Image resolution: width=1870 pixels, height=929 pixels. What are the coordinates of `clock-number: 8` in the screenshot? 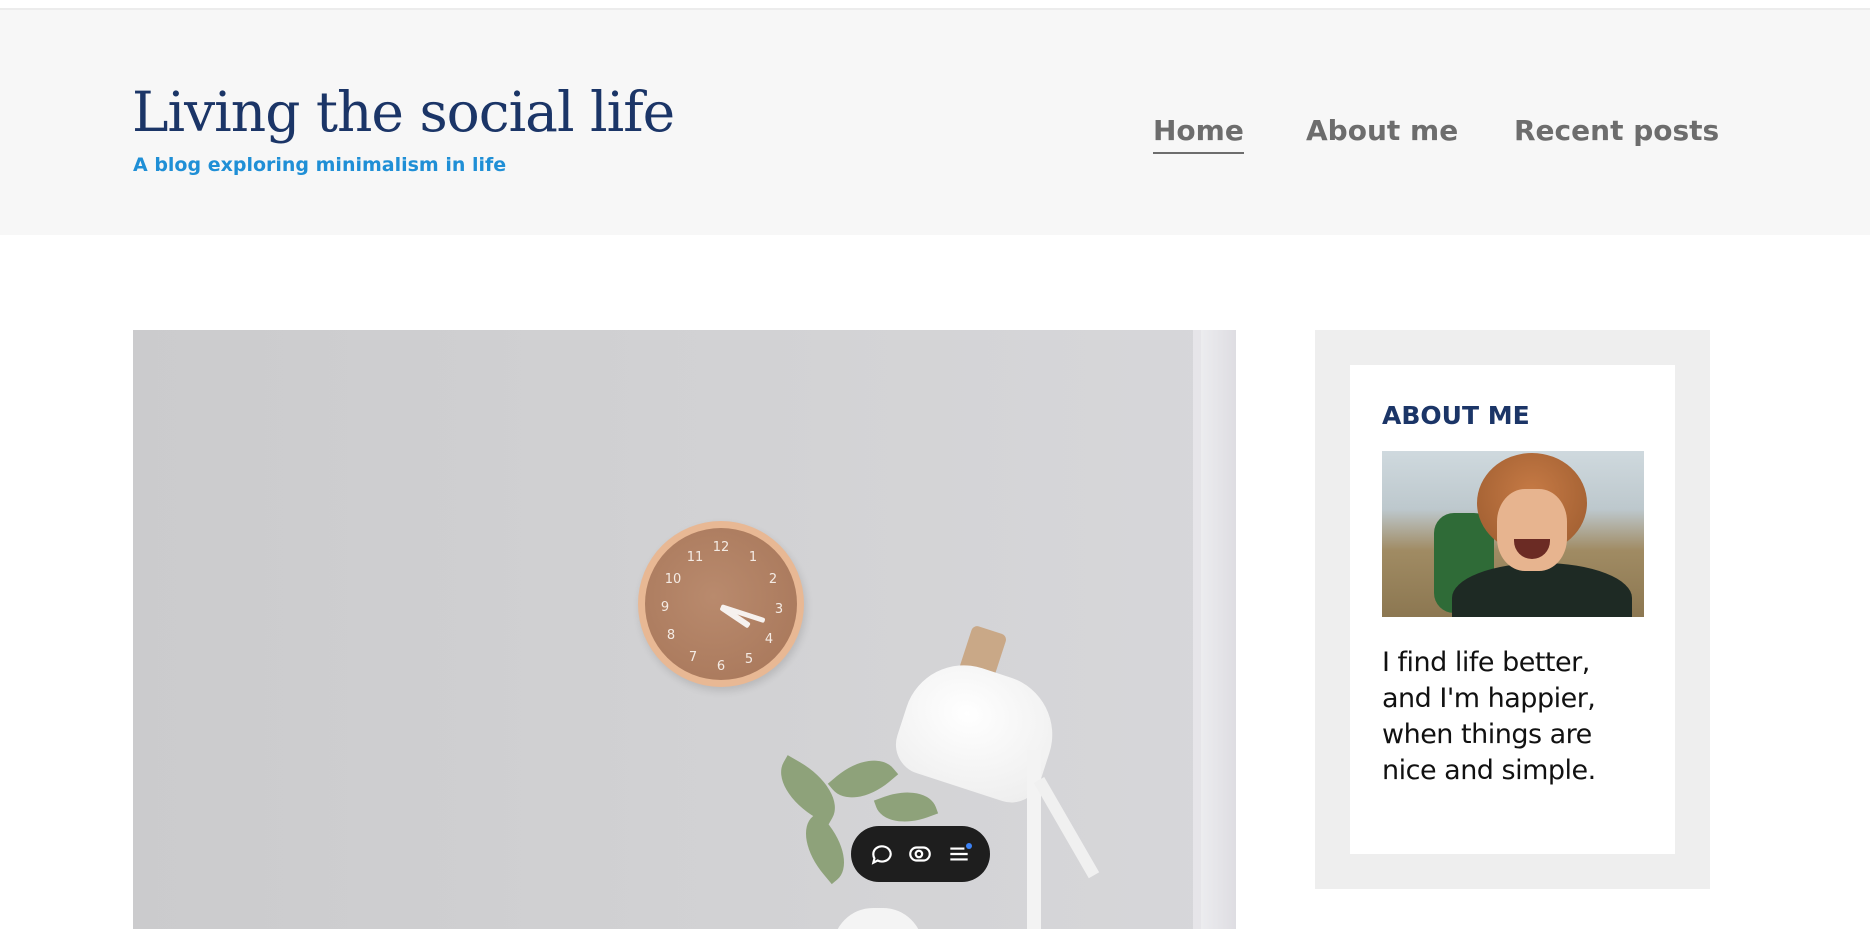 It's located at (671, 635).